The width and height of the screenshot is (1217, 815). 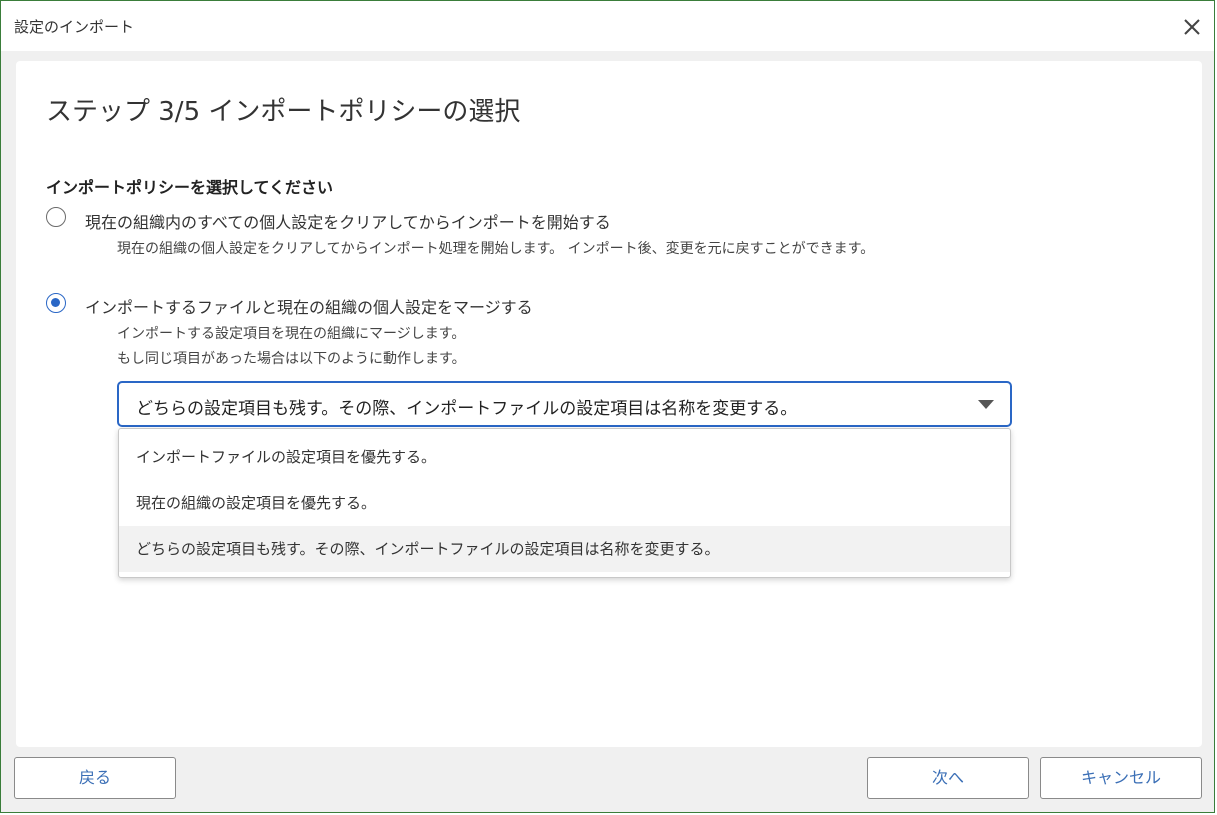 What do you see at coordinates (986, 404) in the screenshot?
I see `chevron-down-icon` at bounding box center [986, 404].